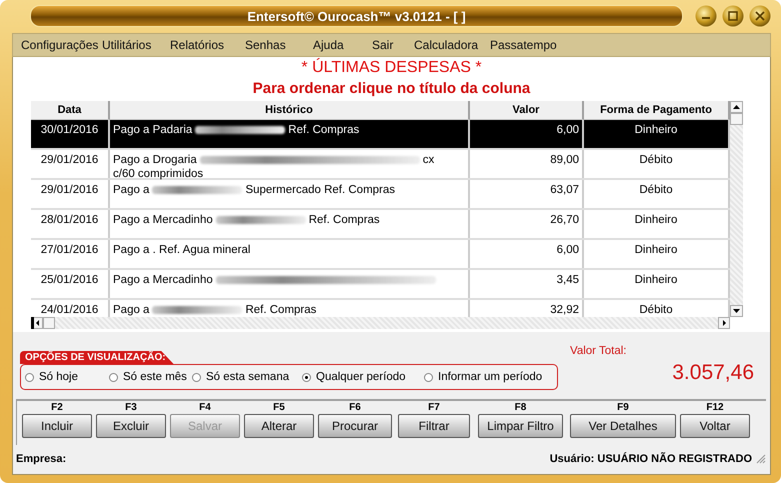 The height and width of the screenshot is (483, 781). What do you see at coordinates (70, 284) in the screenshot?
I see `table-cell: 25/01/2016` at bounding box center [70, 284].